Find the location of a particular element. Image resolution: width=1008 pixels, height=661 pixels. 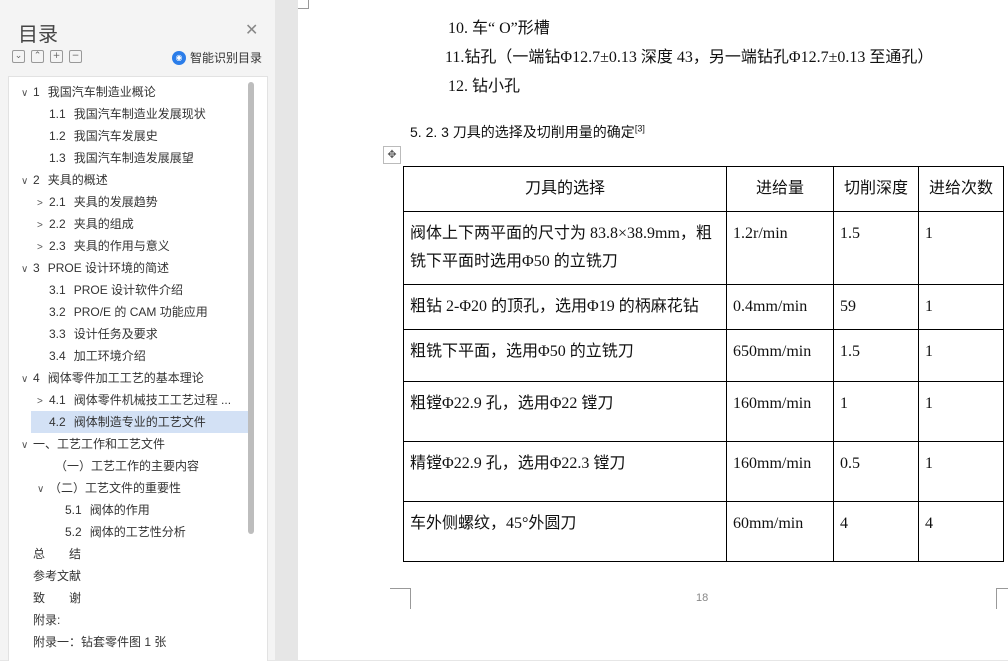

table-cell: 59 is located at coordinates (876, 307).